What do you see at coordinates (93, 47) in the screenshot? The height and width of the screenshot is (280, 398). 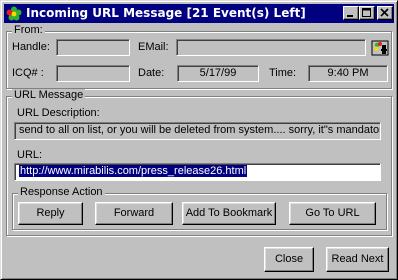 I see `handle-field` at bounding box center [93, 47].